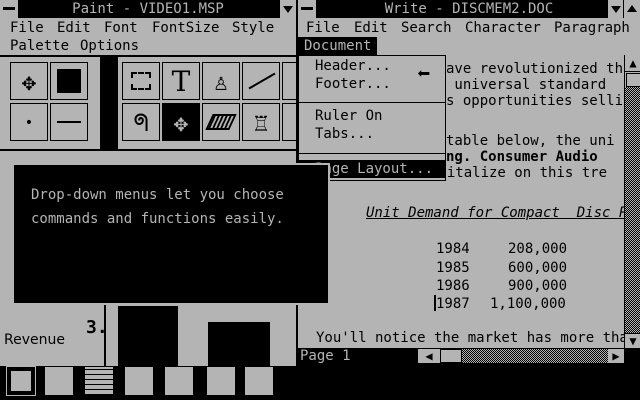 The height and width of the screenshot is (400, 640). I want to click on selection-icon, so click(141, 81).